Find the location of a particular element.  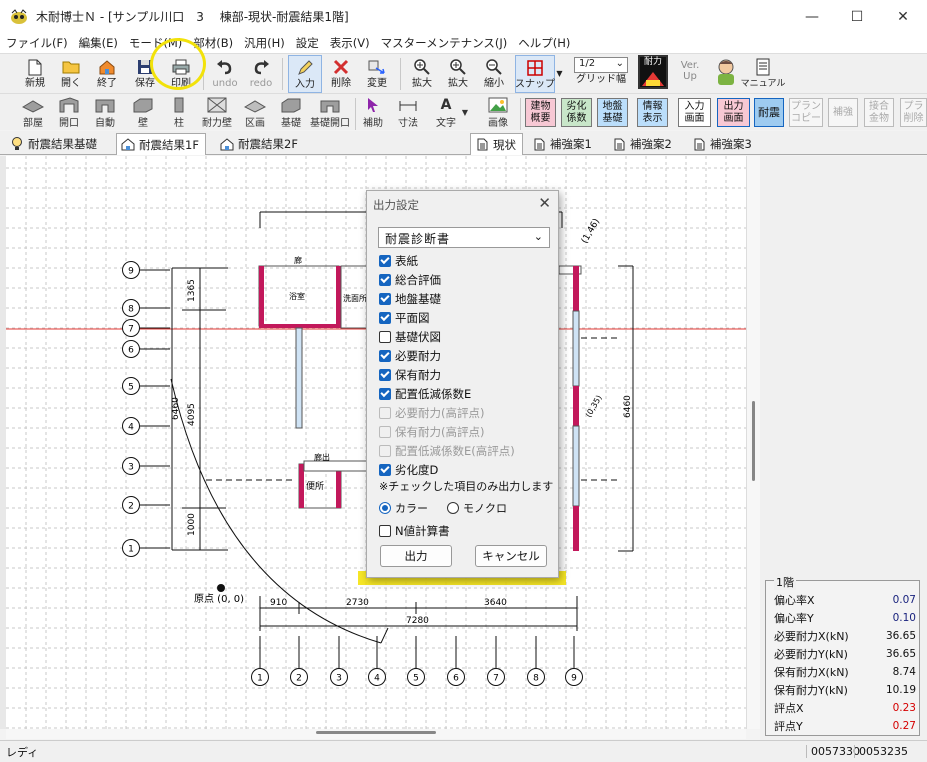

minimize-button: — is located at coordinates (812, 16).